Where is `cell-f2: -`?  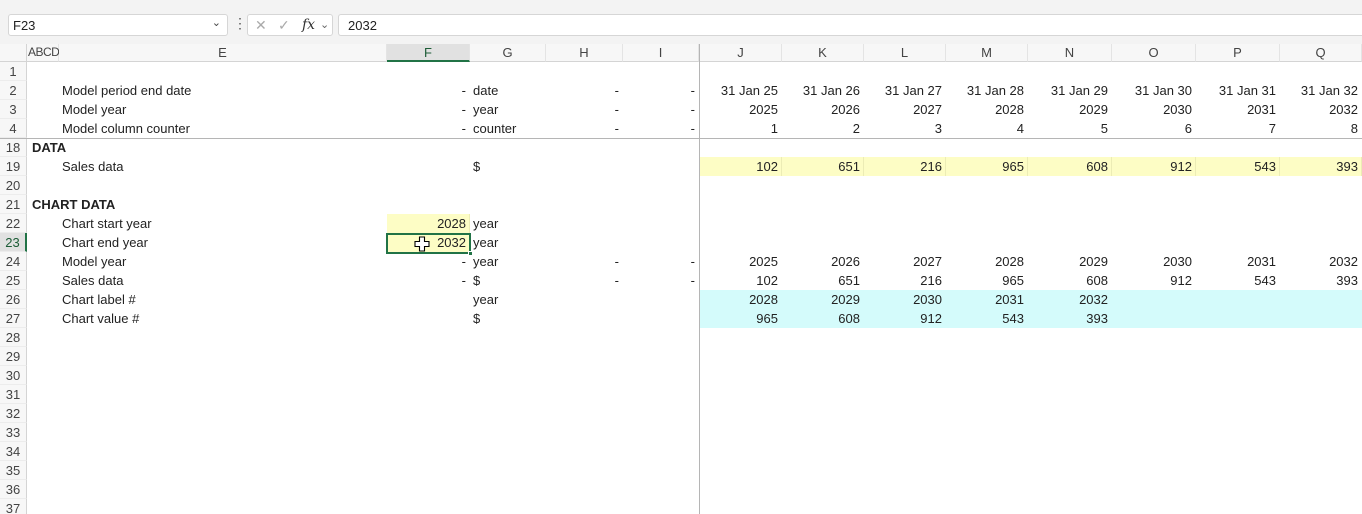 cell-f2: - is located at coordinates (428, 90).